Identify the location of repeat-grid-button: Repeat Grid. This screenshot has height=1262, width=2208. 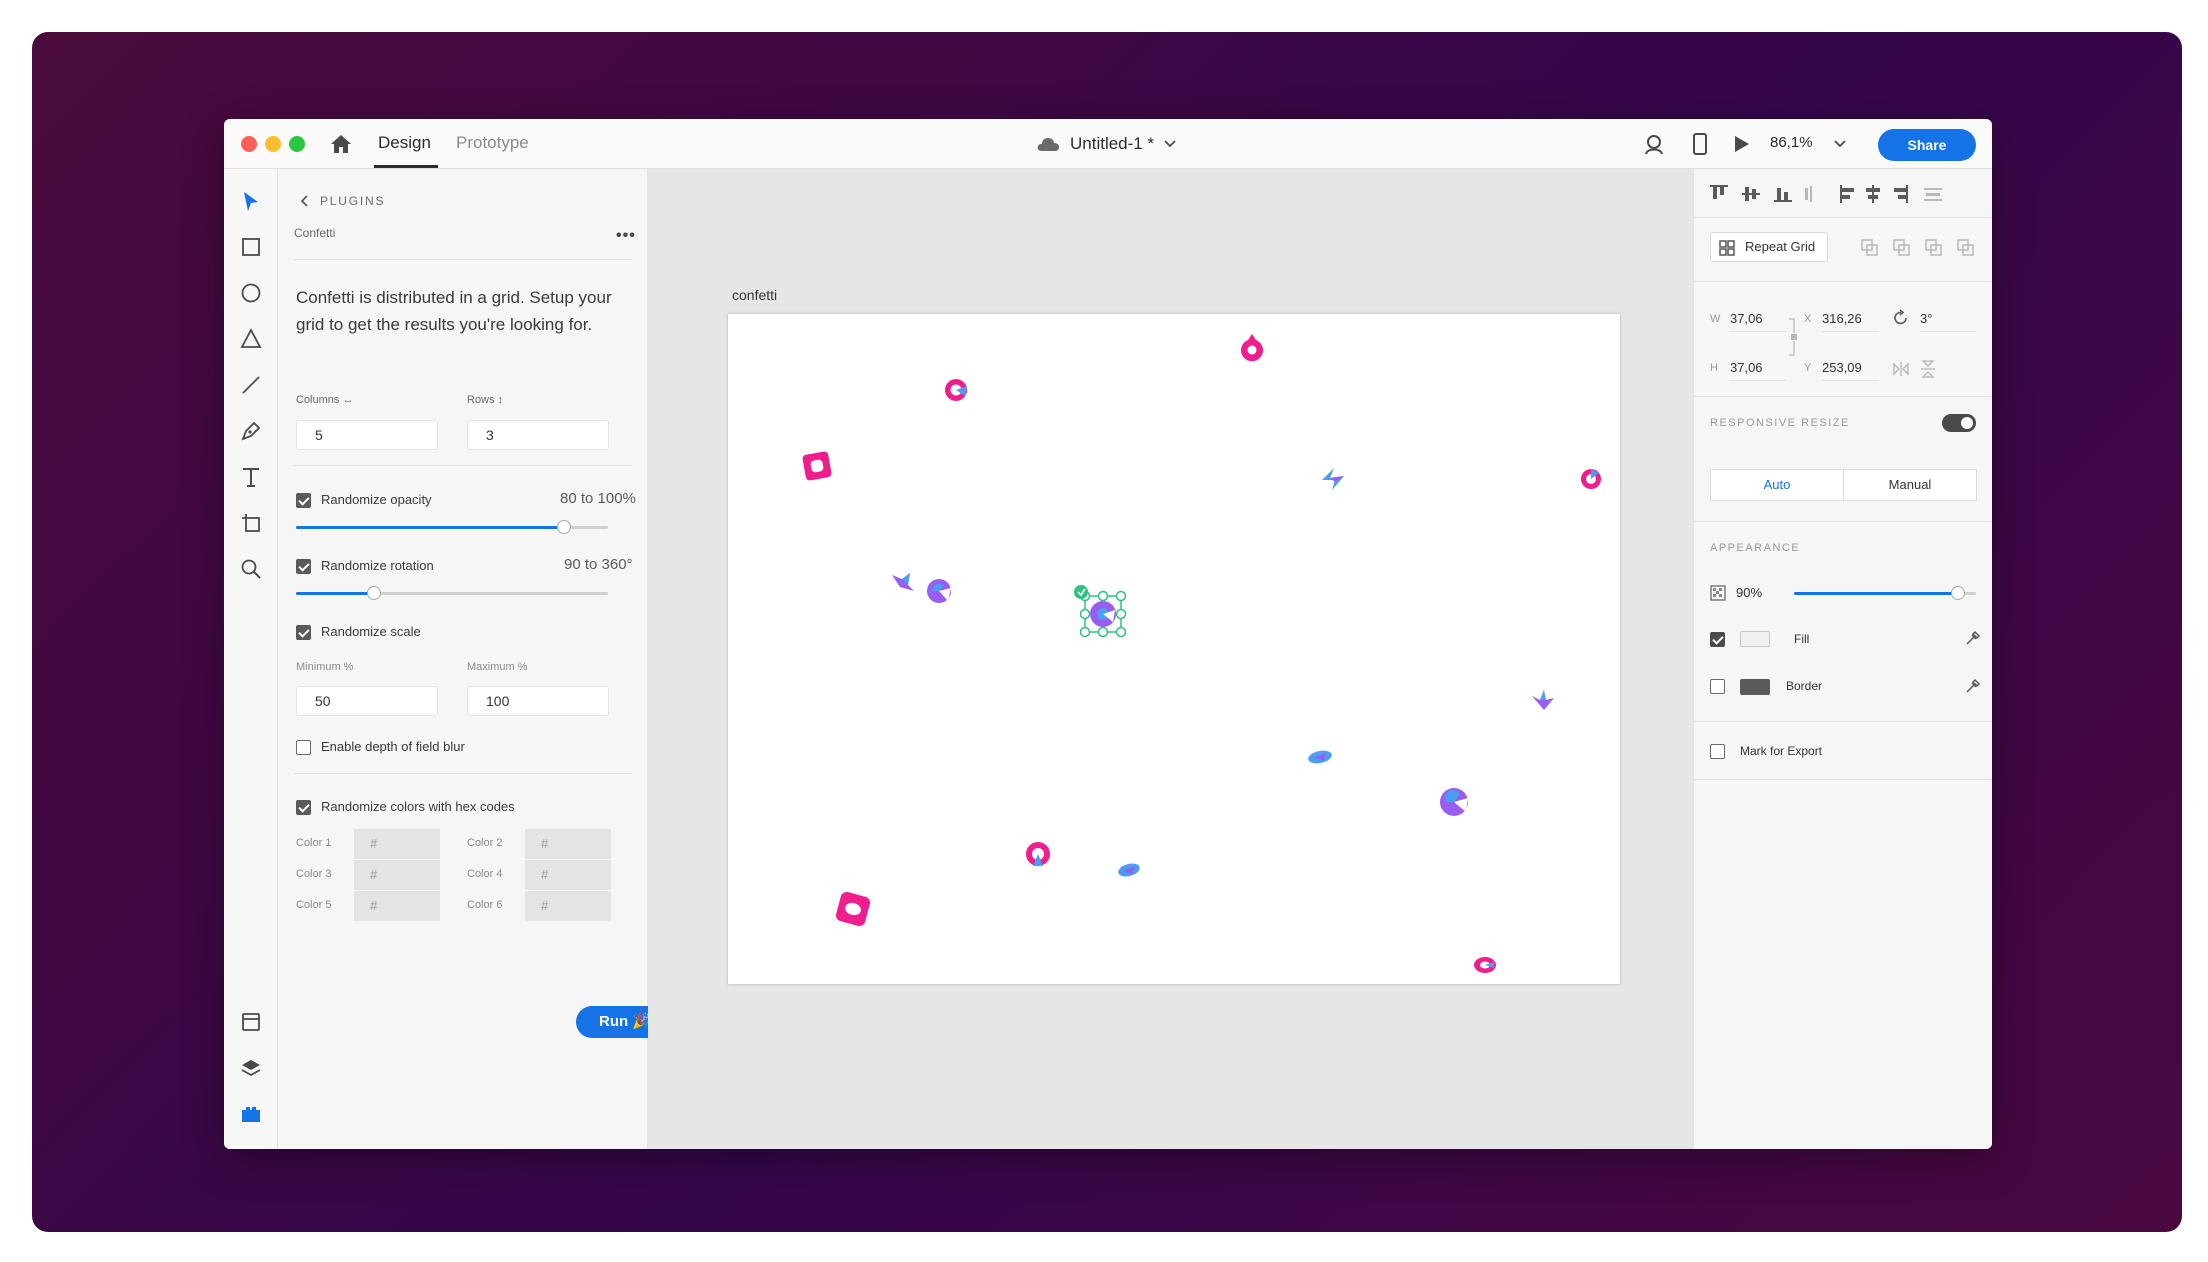
(1769, 247).